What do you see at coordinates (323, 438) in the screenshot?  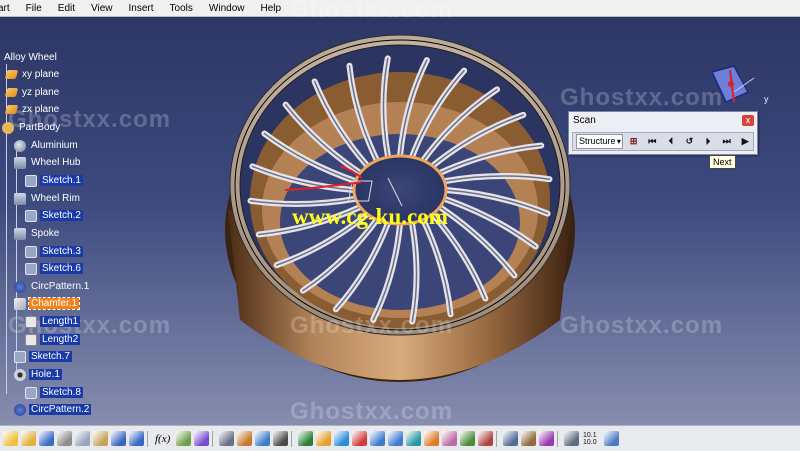 I see `snap-icon` at bounding box center [323, 438].